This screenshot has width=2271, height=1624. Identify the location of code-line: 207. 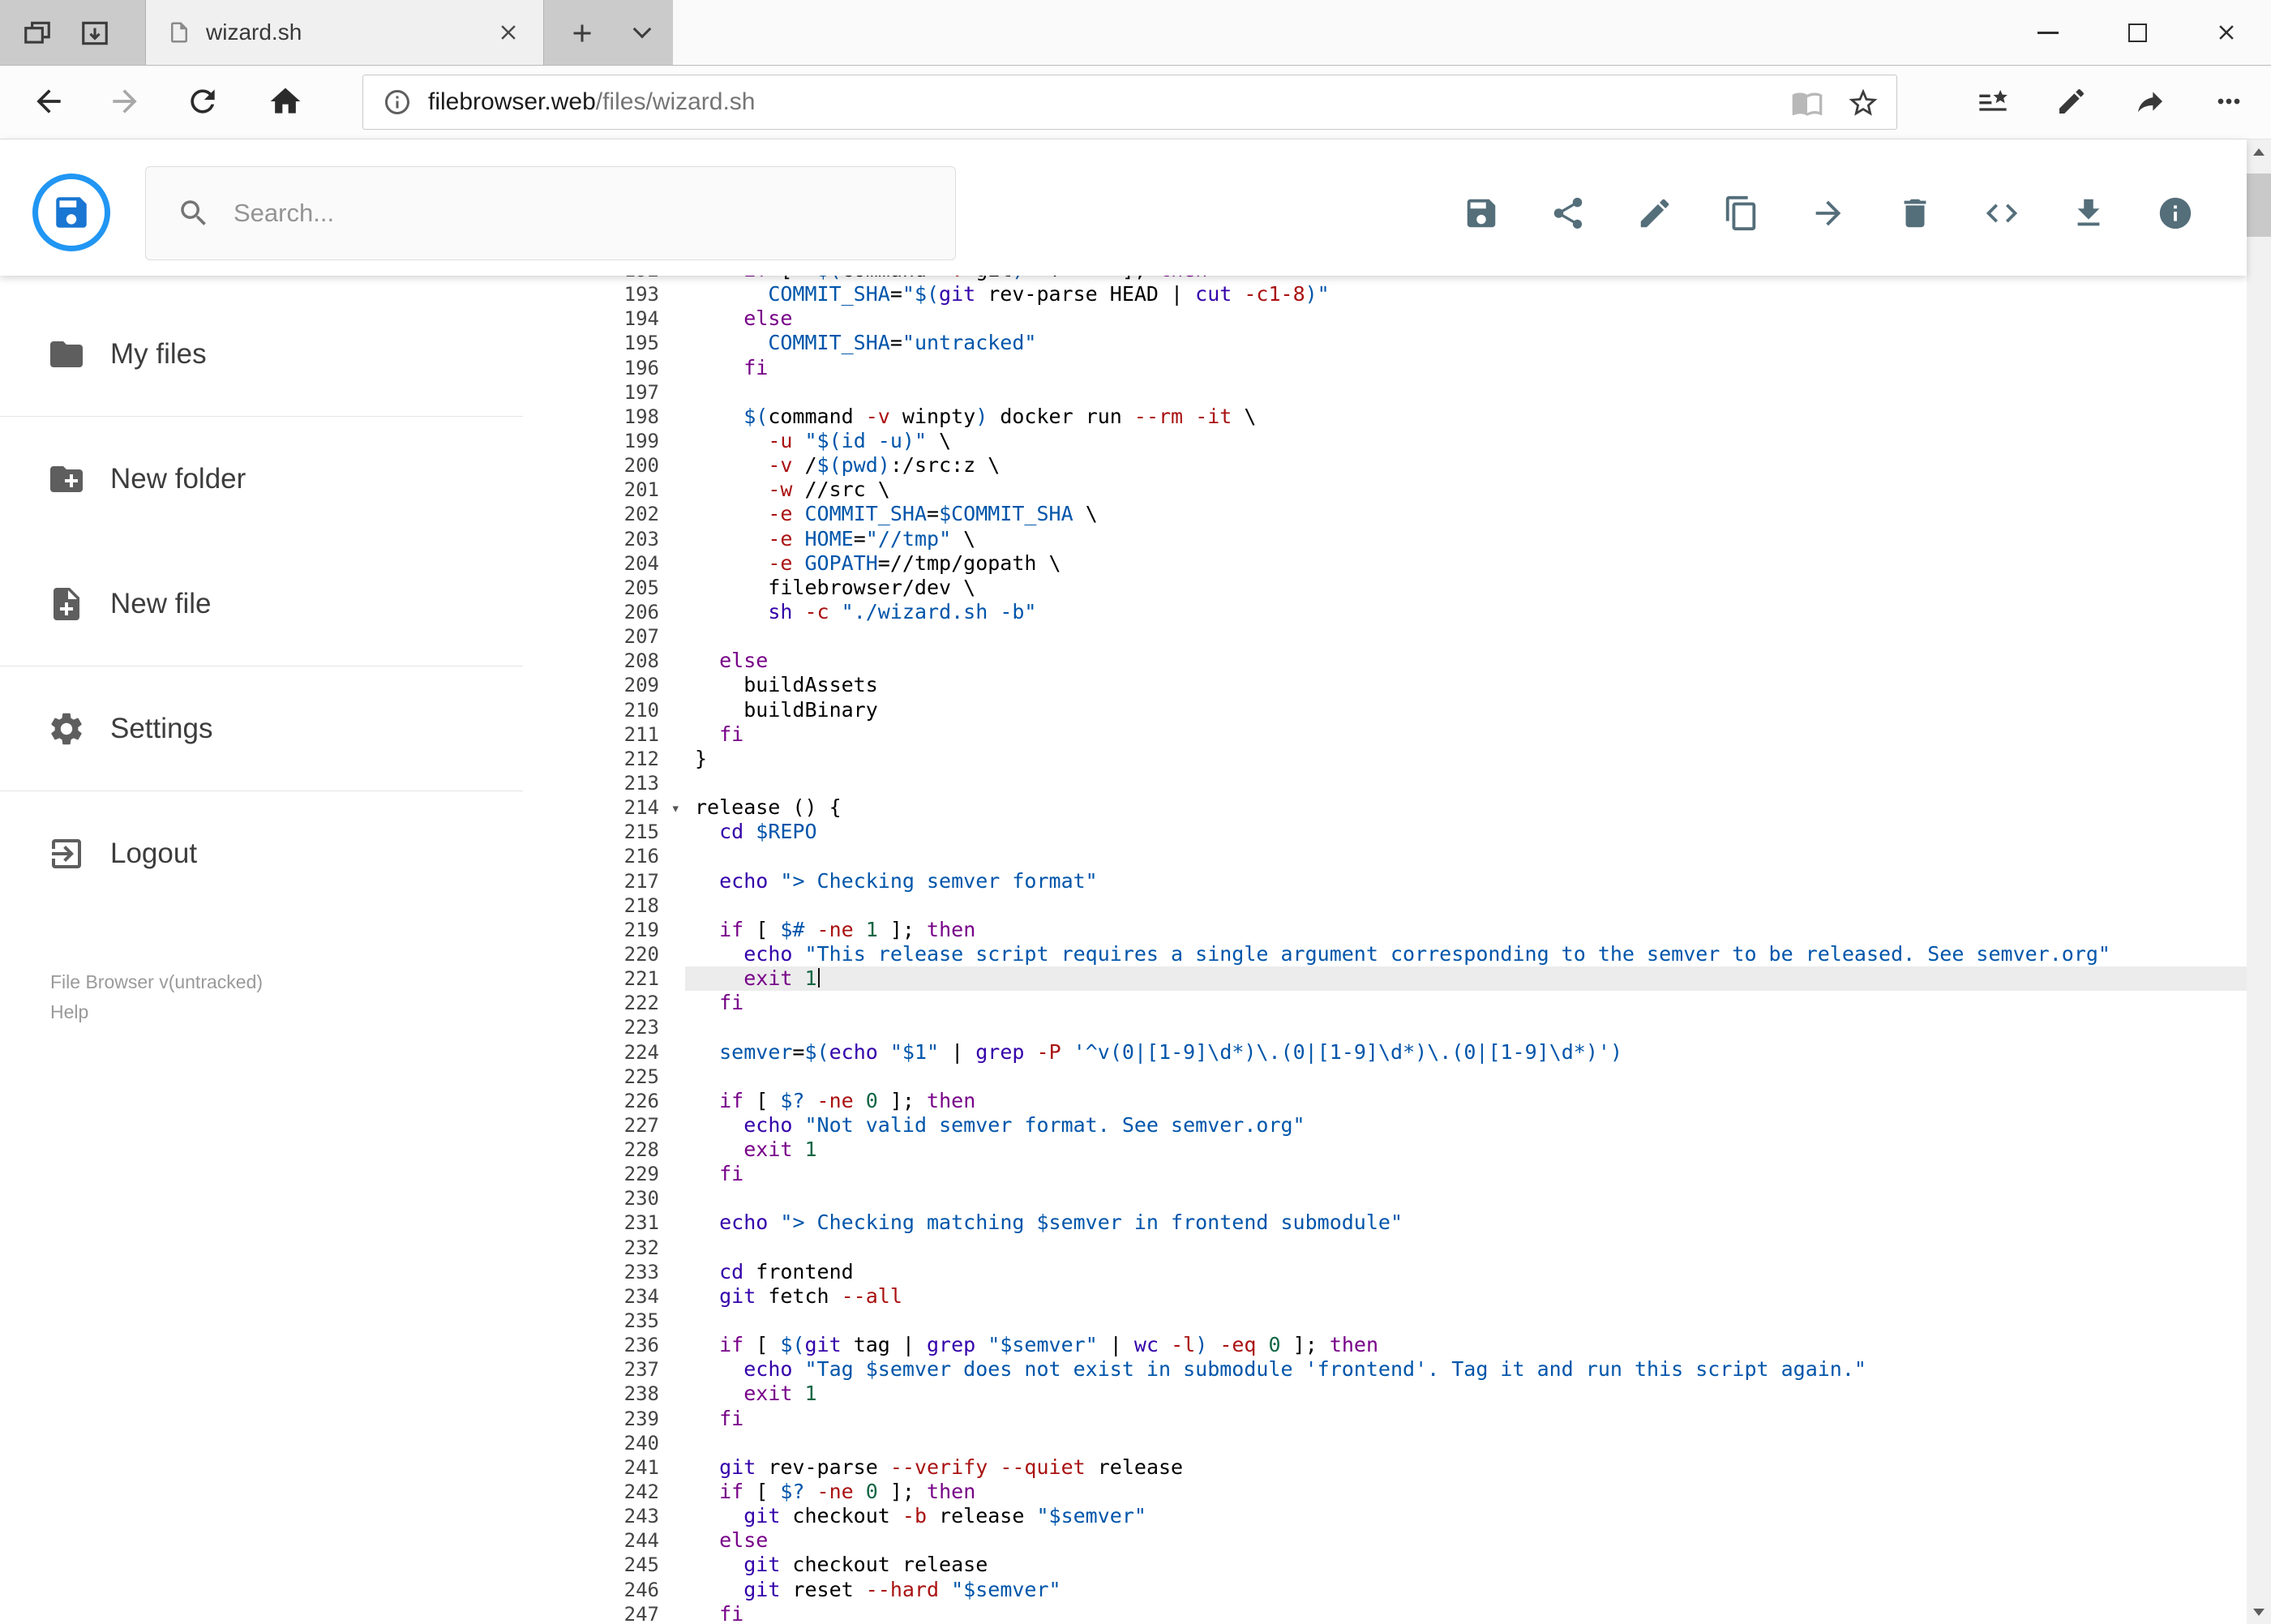
(1385, 636).